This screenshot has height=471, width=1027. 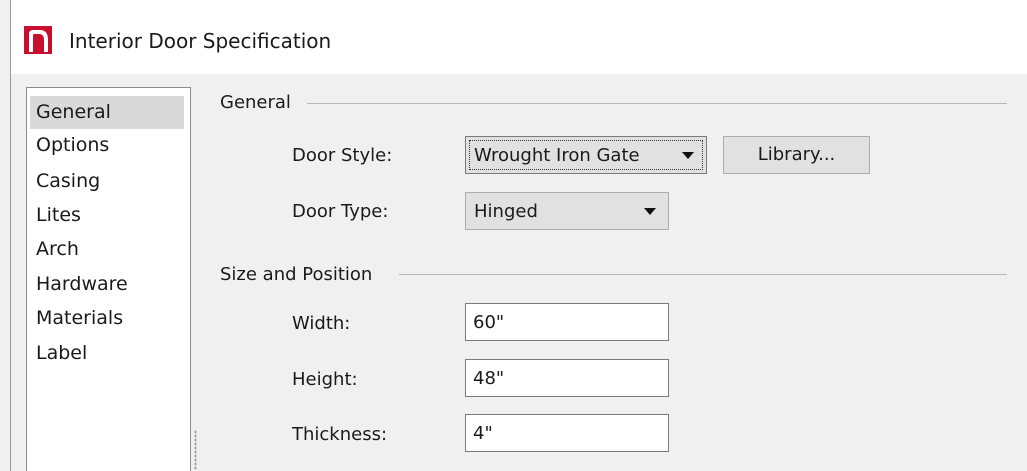 I want to click on width-label: Width:, so click(x=321, y=323).